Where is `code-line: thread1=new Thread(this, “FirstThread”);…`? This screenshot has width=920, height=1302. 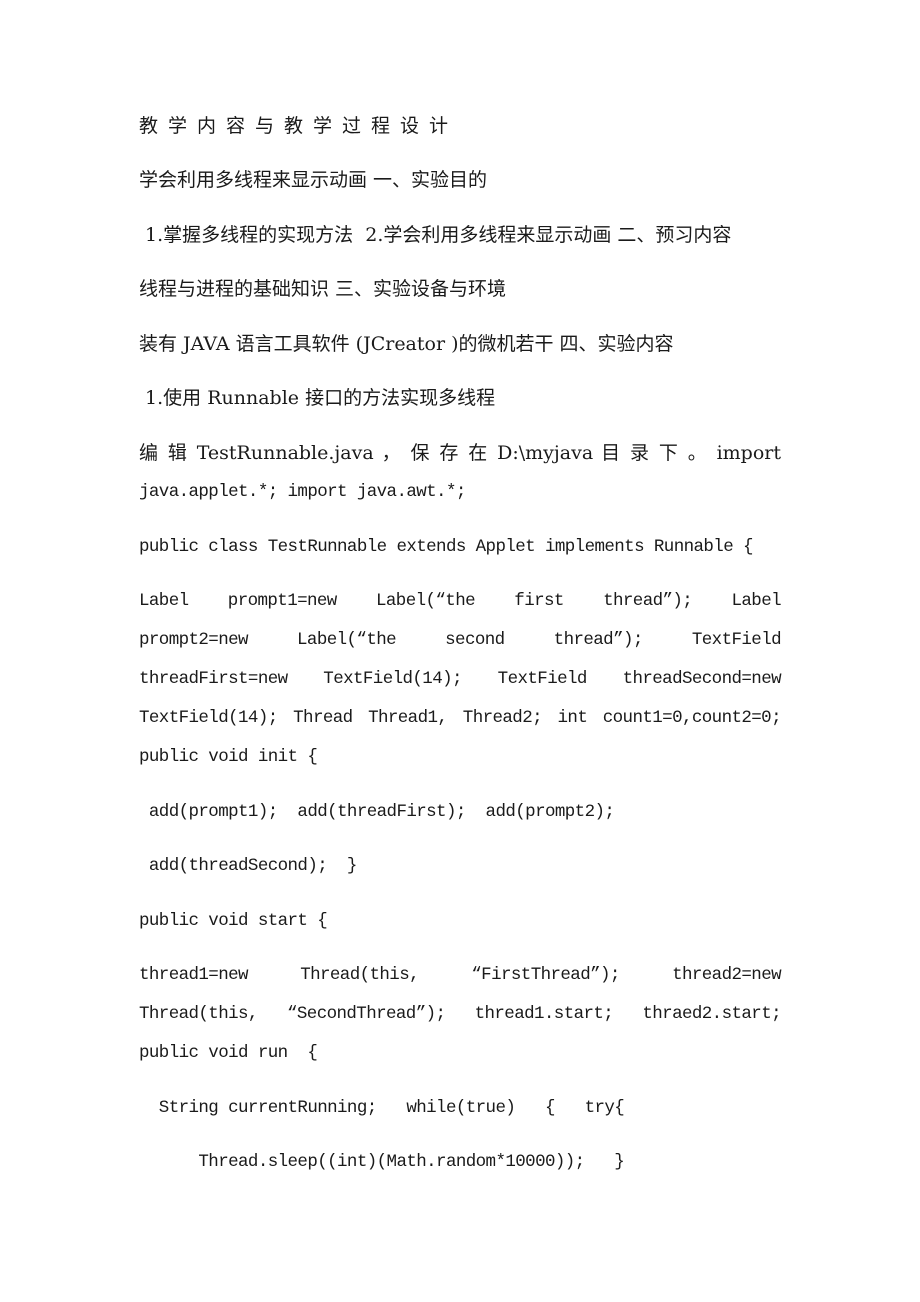 code-line: thread1=new Thread(this, “FirstThread”);… is located at coordinates (460, 975).